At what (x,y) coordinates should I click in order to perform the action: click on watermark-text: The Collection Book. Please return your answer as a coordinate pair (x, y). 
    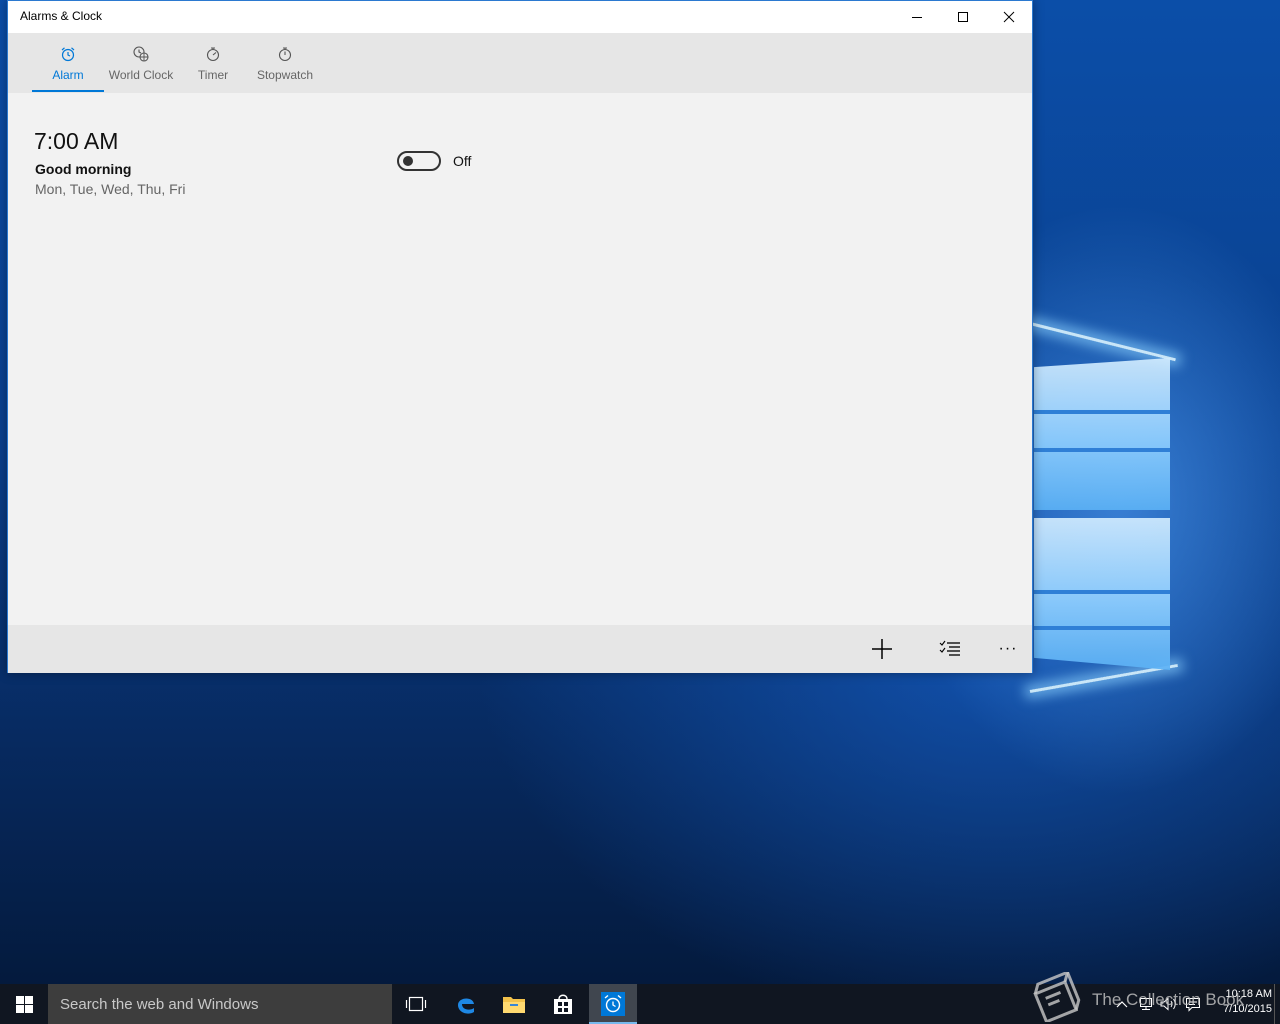
    Looking at the image, I should click on (1168, 999).